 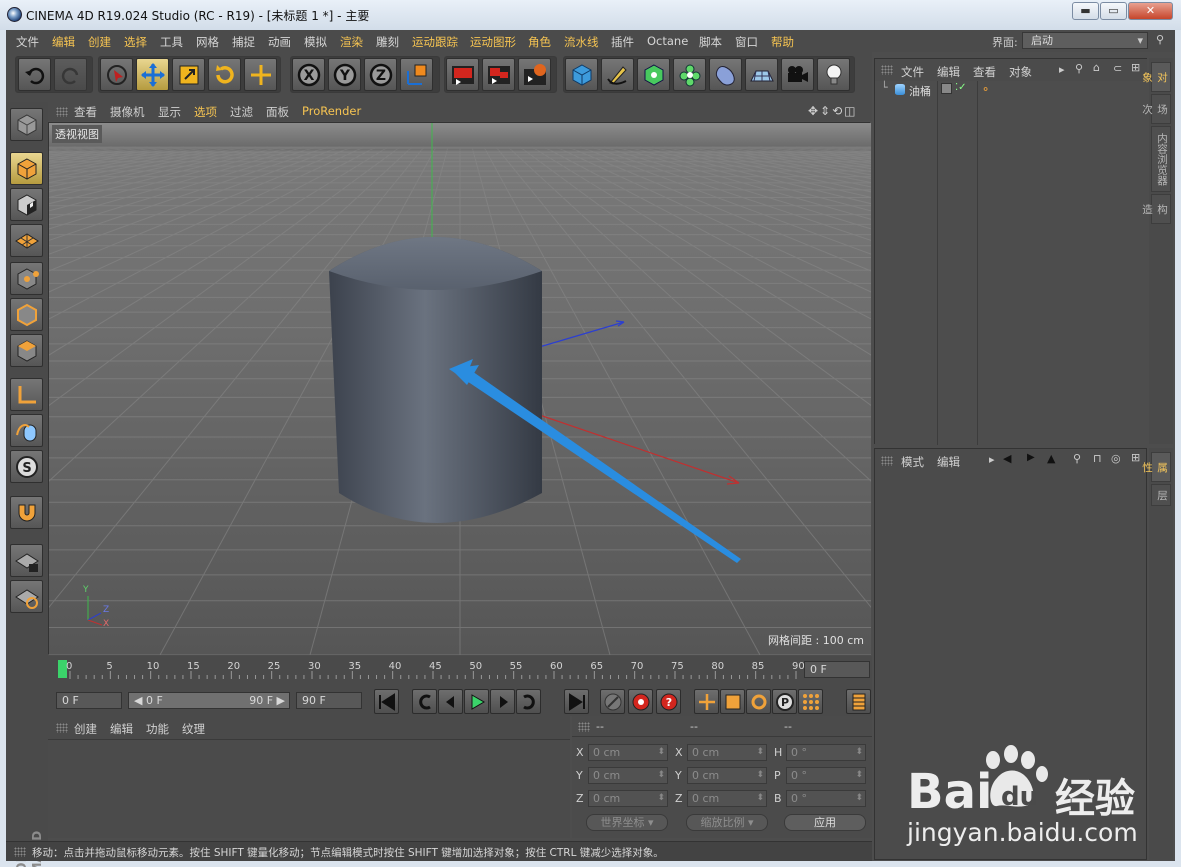 What do you see at coordinates (315, 42) in the screenshot?
I see `menu-simulate: 模拟` at bounding box center [315, 42].